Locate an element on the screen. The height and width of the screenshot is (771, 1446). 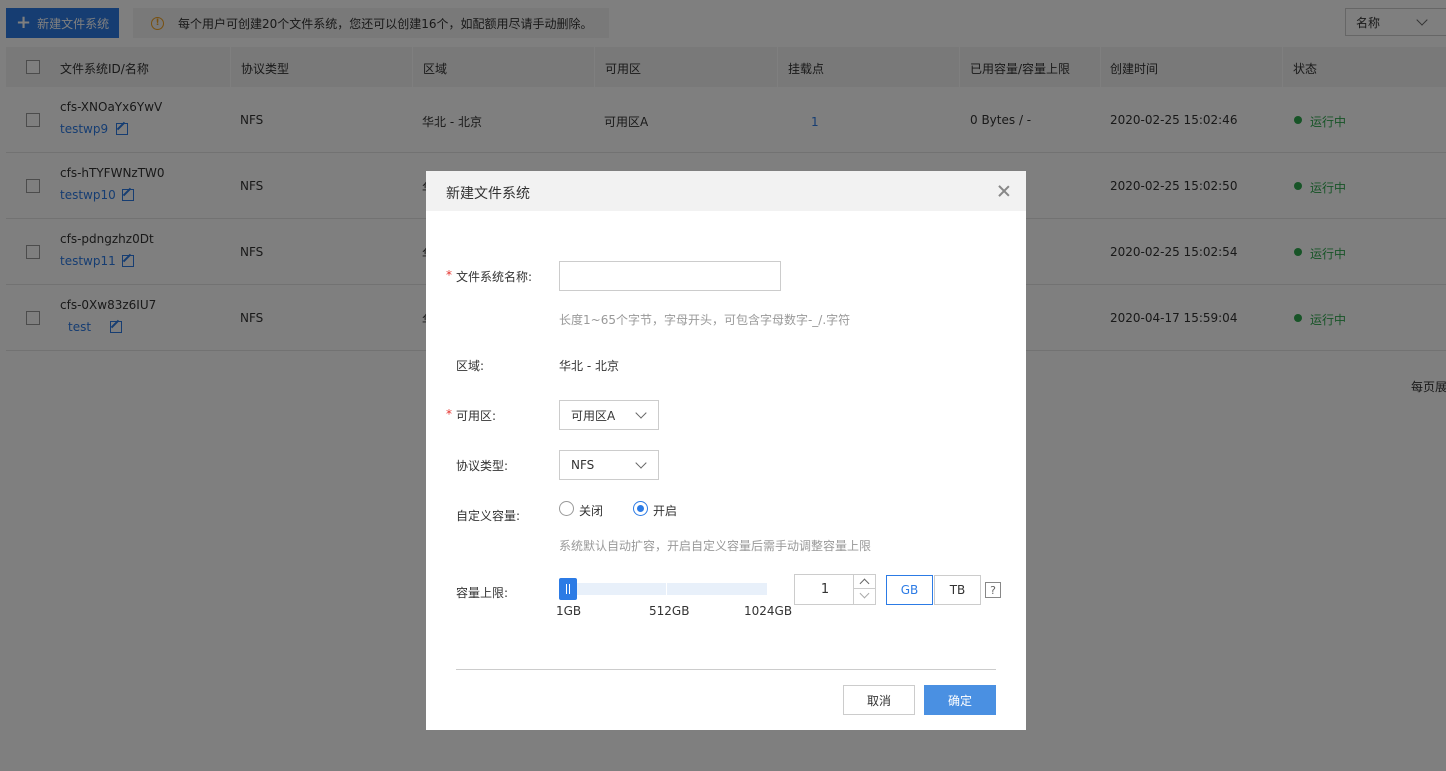
cancel-button: 取消 is located at coordinates (879, 700).